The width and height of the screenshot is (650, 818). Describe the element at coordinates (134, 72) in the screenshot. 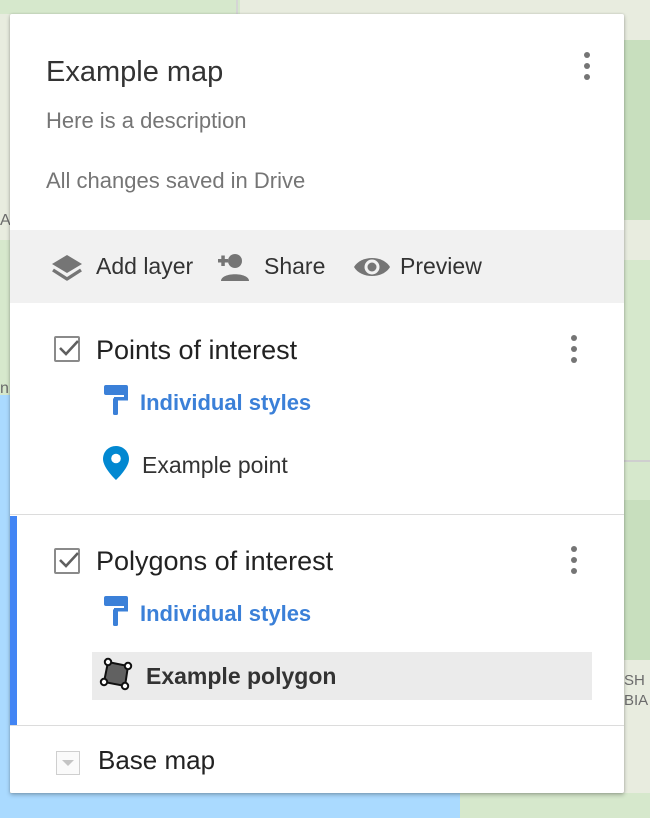

I see `map-title: Example map` at that location.